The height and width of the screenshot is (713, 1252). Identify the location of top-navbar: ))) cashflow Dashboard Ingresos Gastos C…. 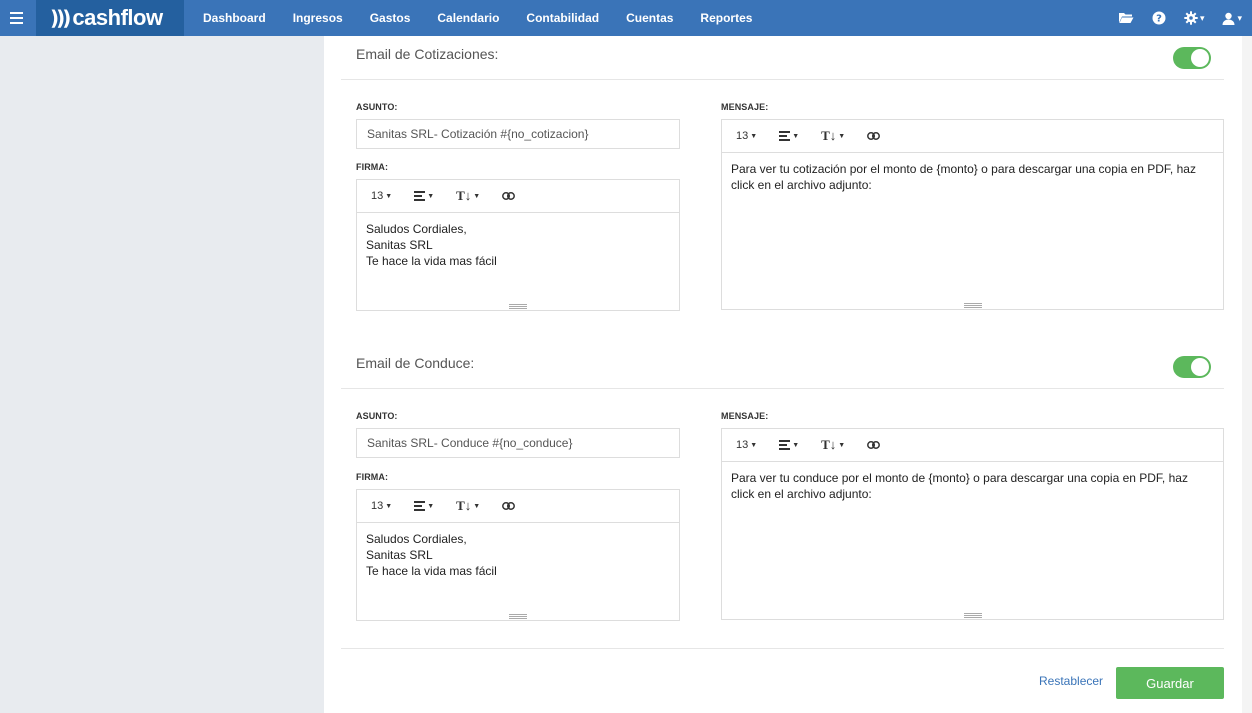
(626, 18).